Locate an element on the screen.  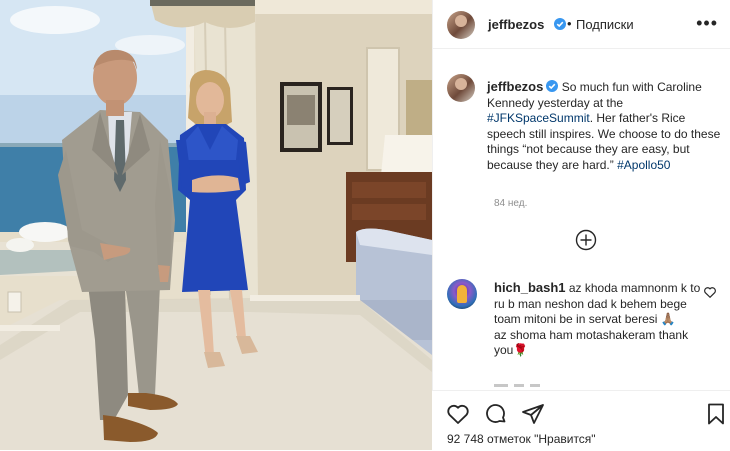
caption-username: jeffbezos is located at coordinates (515, 86).